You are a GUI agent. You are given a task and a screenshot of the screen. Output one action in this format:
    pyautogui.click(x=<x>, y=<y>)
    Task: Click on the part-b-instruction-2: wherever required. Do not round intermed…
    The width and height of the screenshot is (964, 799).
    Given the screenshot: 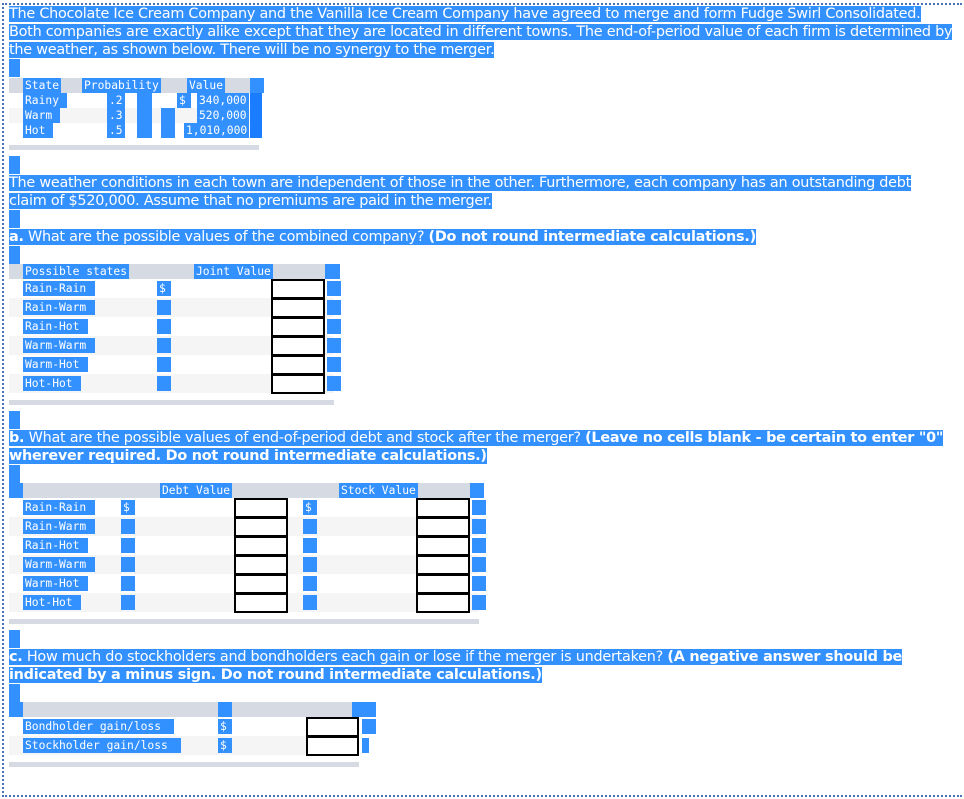 What is the action you would take?
    pyautogui.click(x=248, y=456)
    